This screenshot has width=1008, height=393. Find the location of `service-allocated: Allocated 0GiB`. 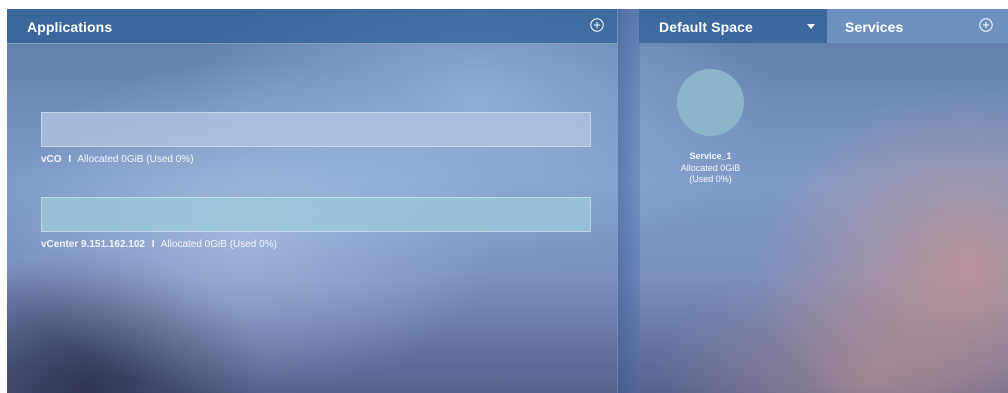

service-allocated: Allocated 0GiB is located at coordinates (710, 168).